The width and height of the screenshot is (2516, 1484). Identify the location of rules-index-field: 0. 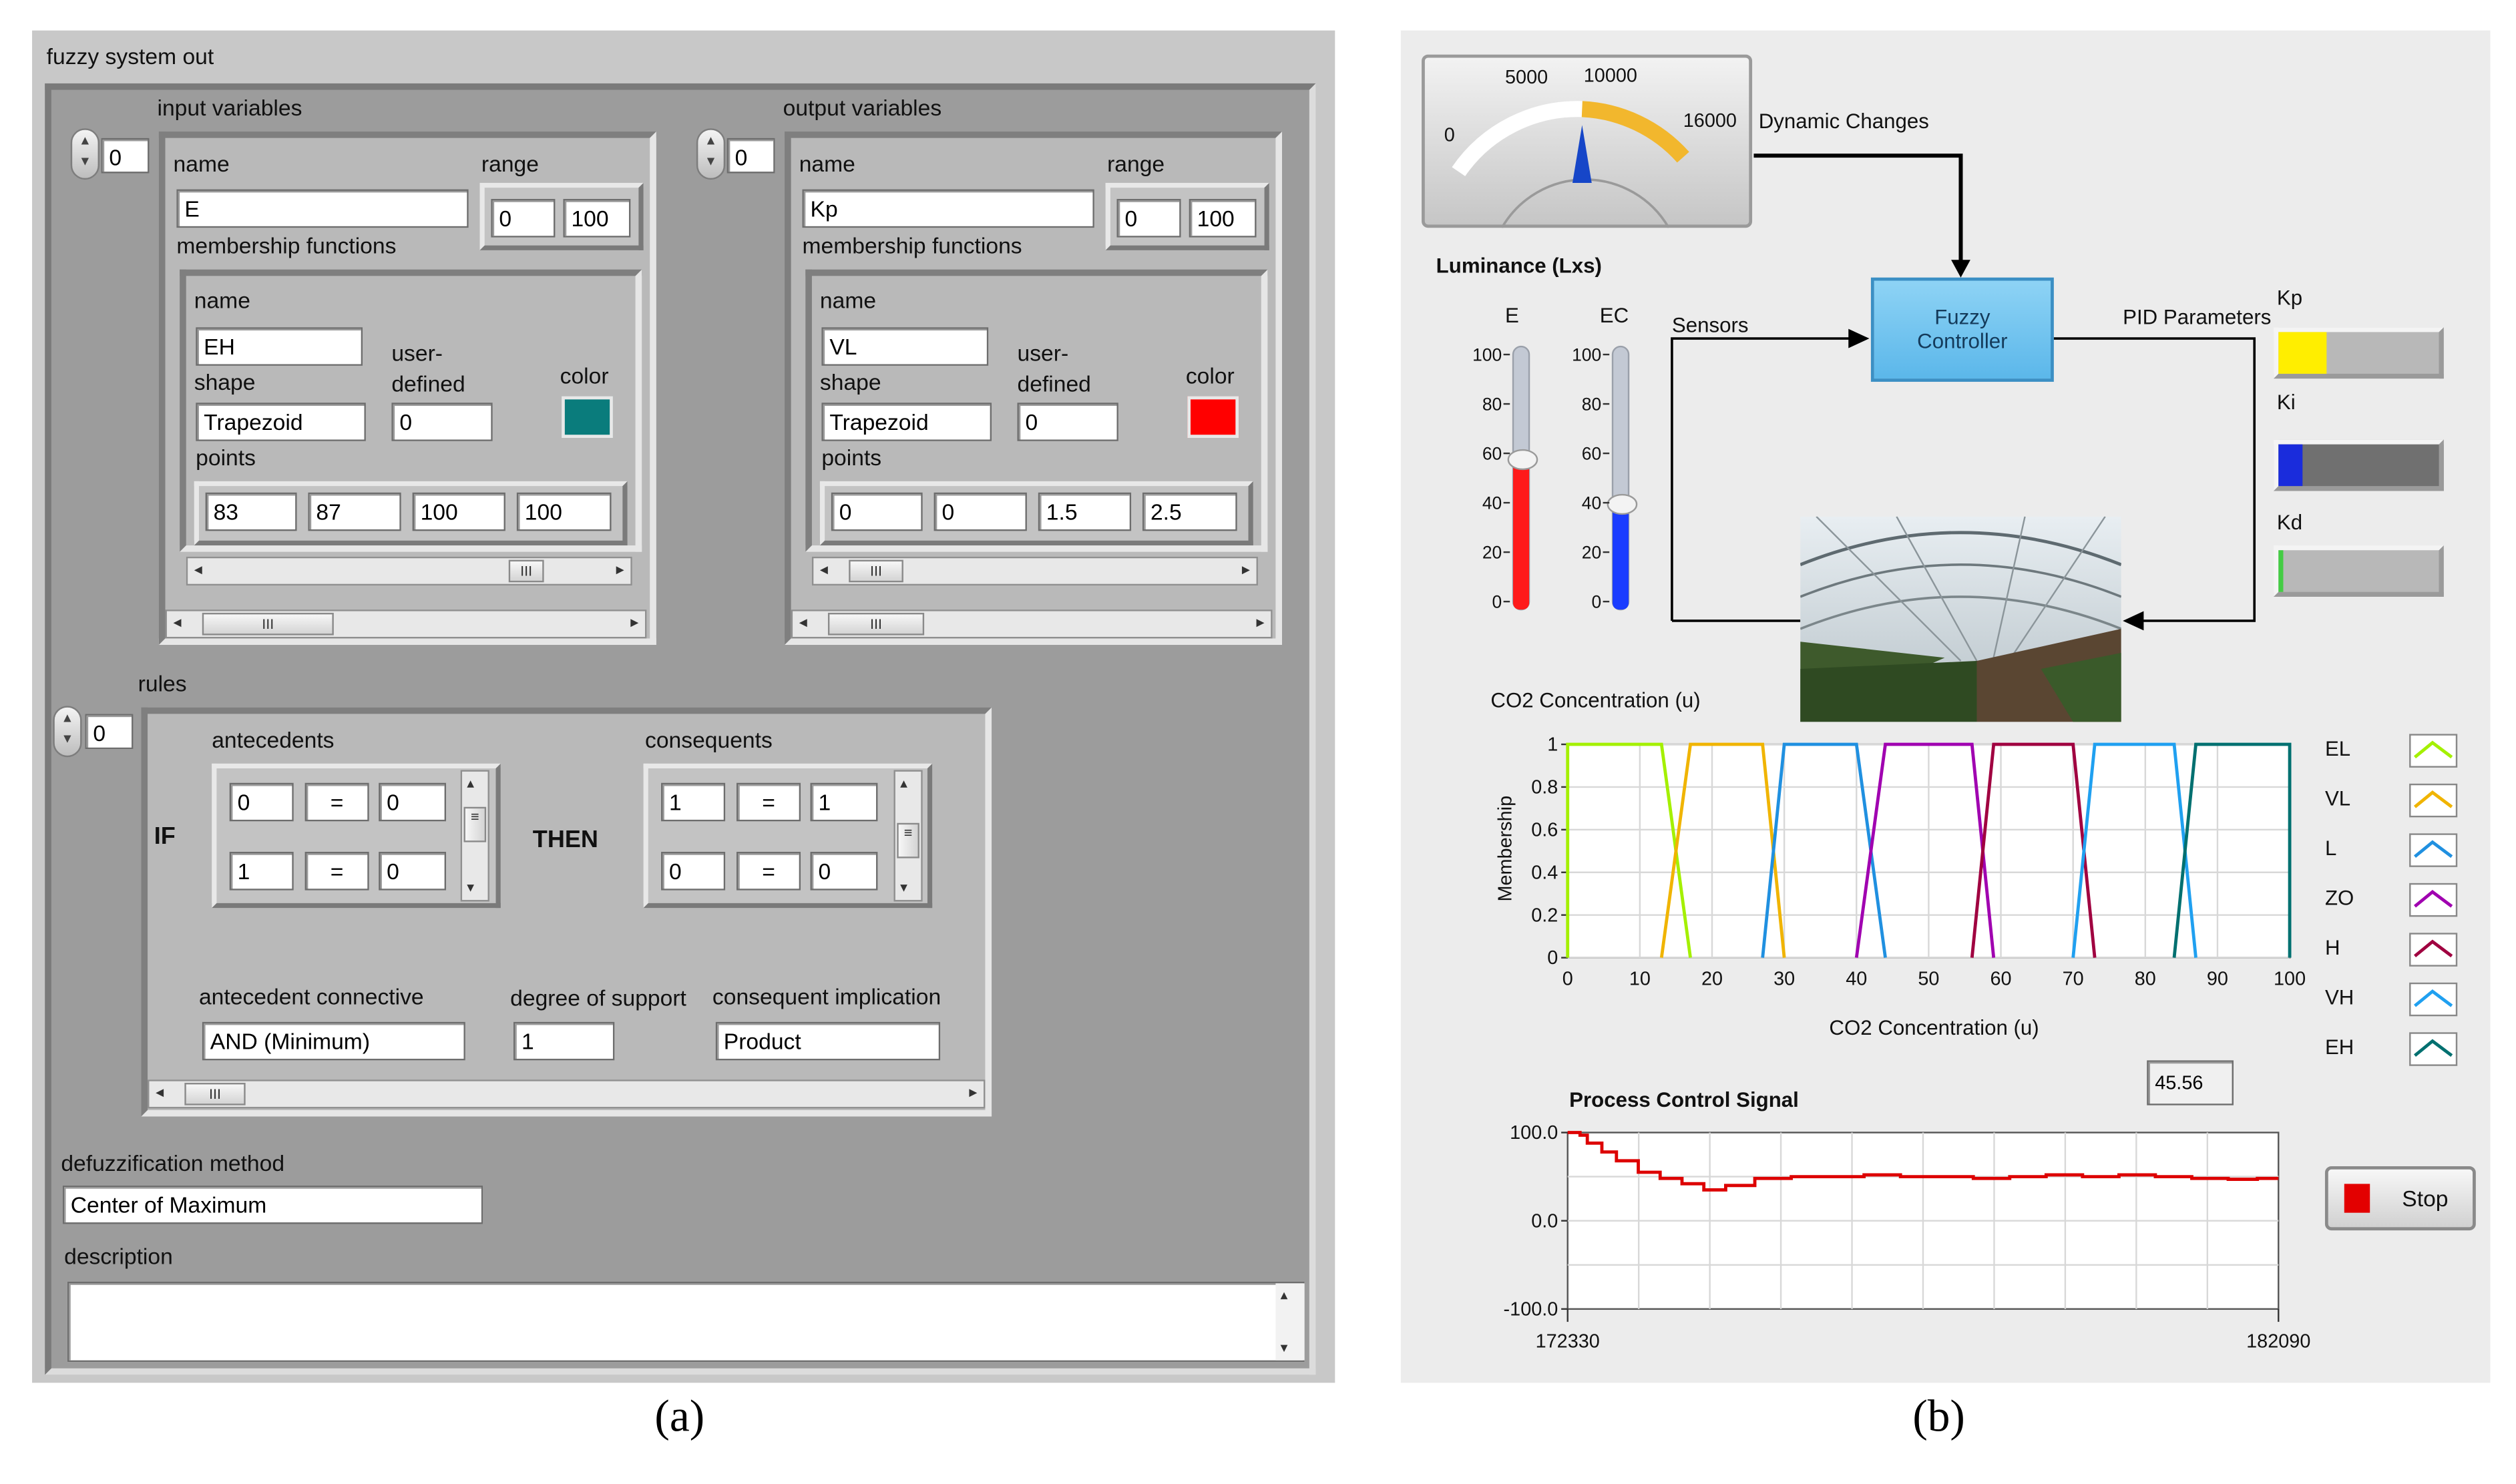
(109, 732).